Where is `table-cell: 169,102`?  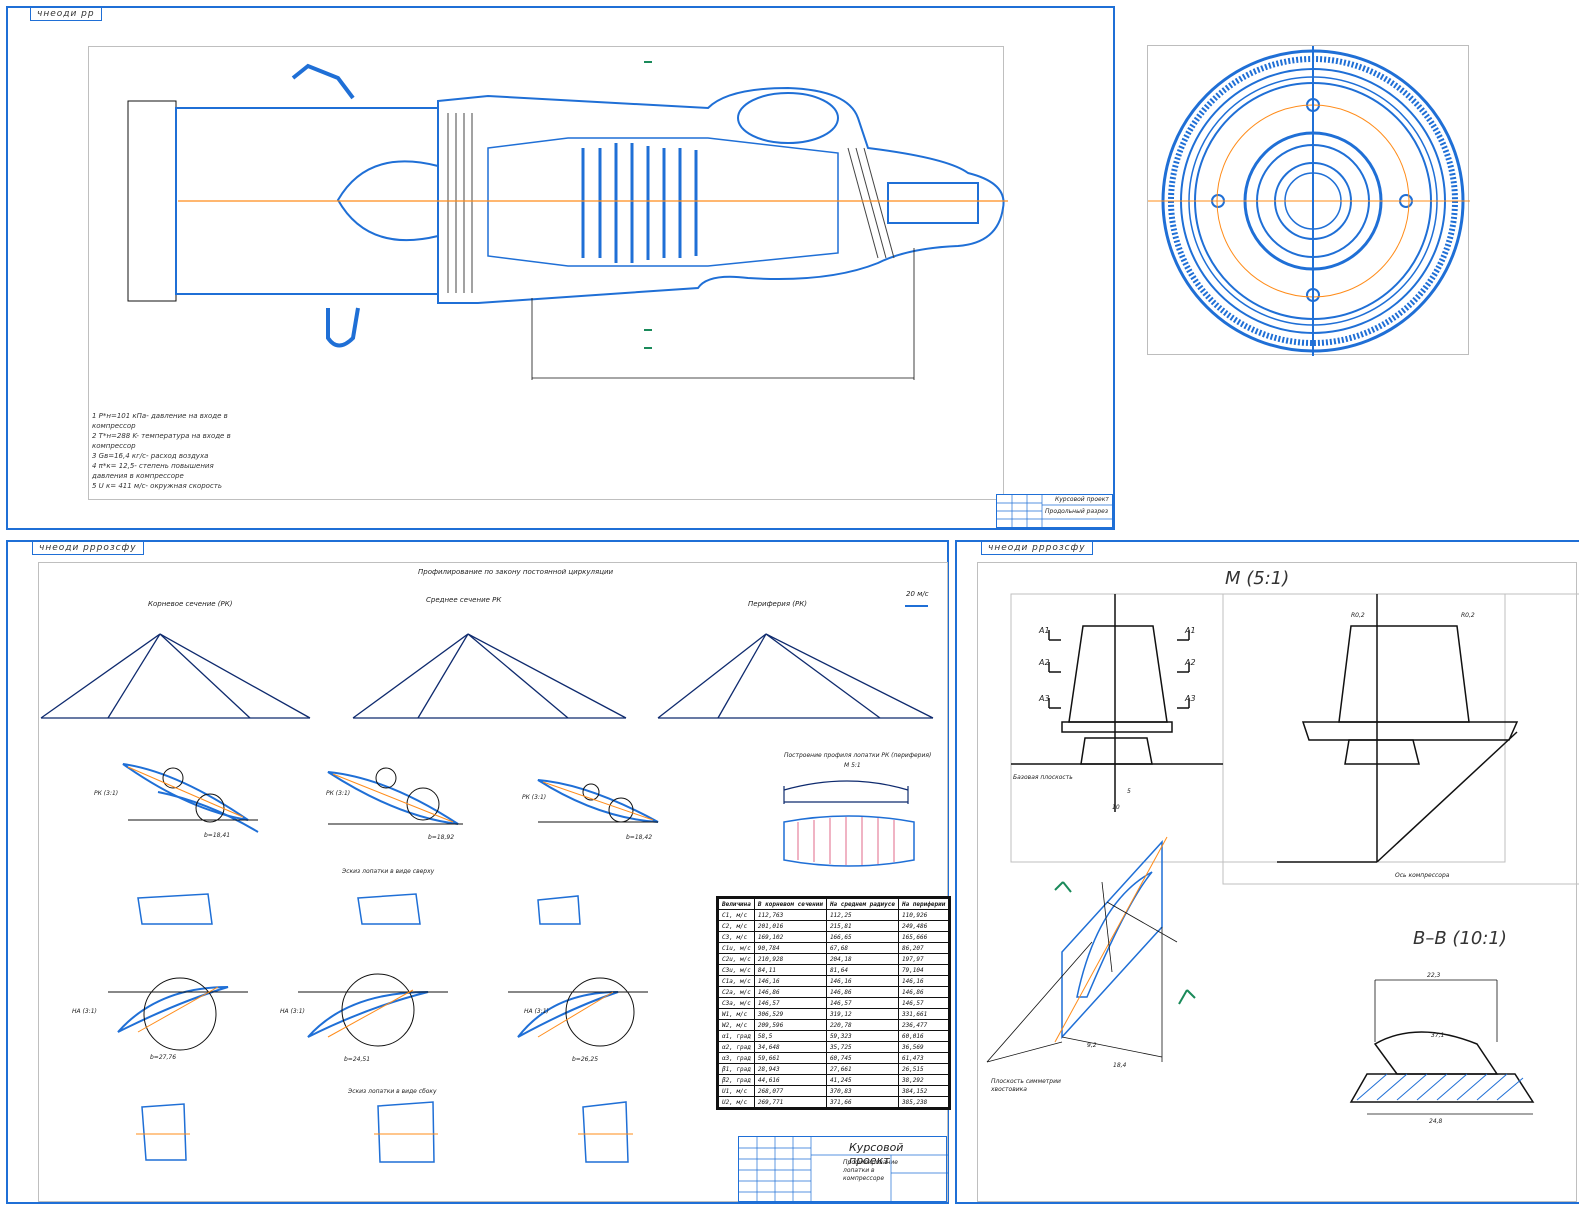 table-cell: 169,102 is located at coordinates (790, 937).